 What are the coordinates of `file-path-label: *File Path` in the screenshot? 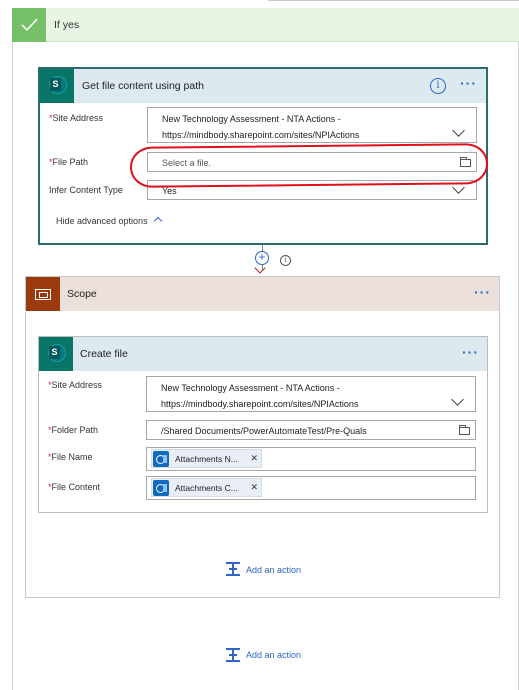 It's located at (69, 162).